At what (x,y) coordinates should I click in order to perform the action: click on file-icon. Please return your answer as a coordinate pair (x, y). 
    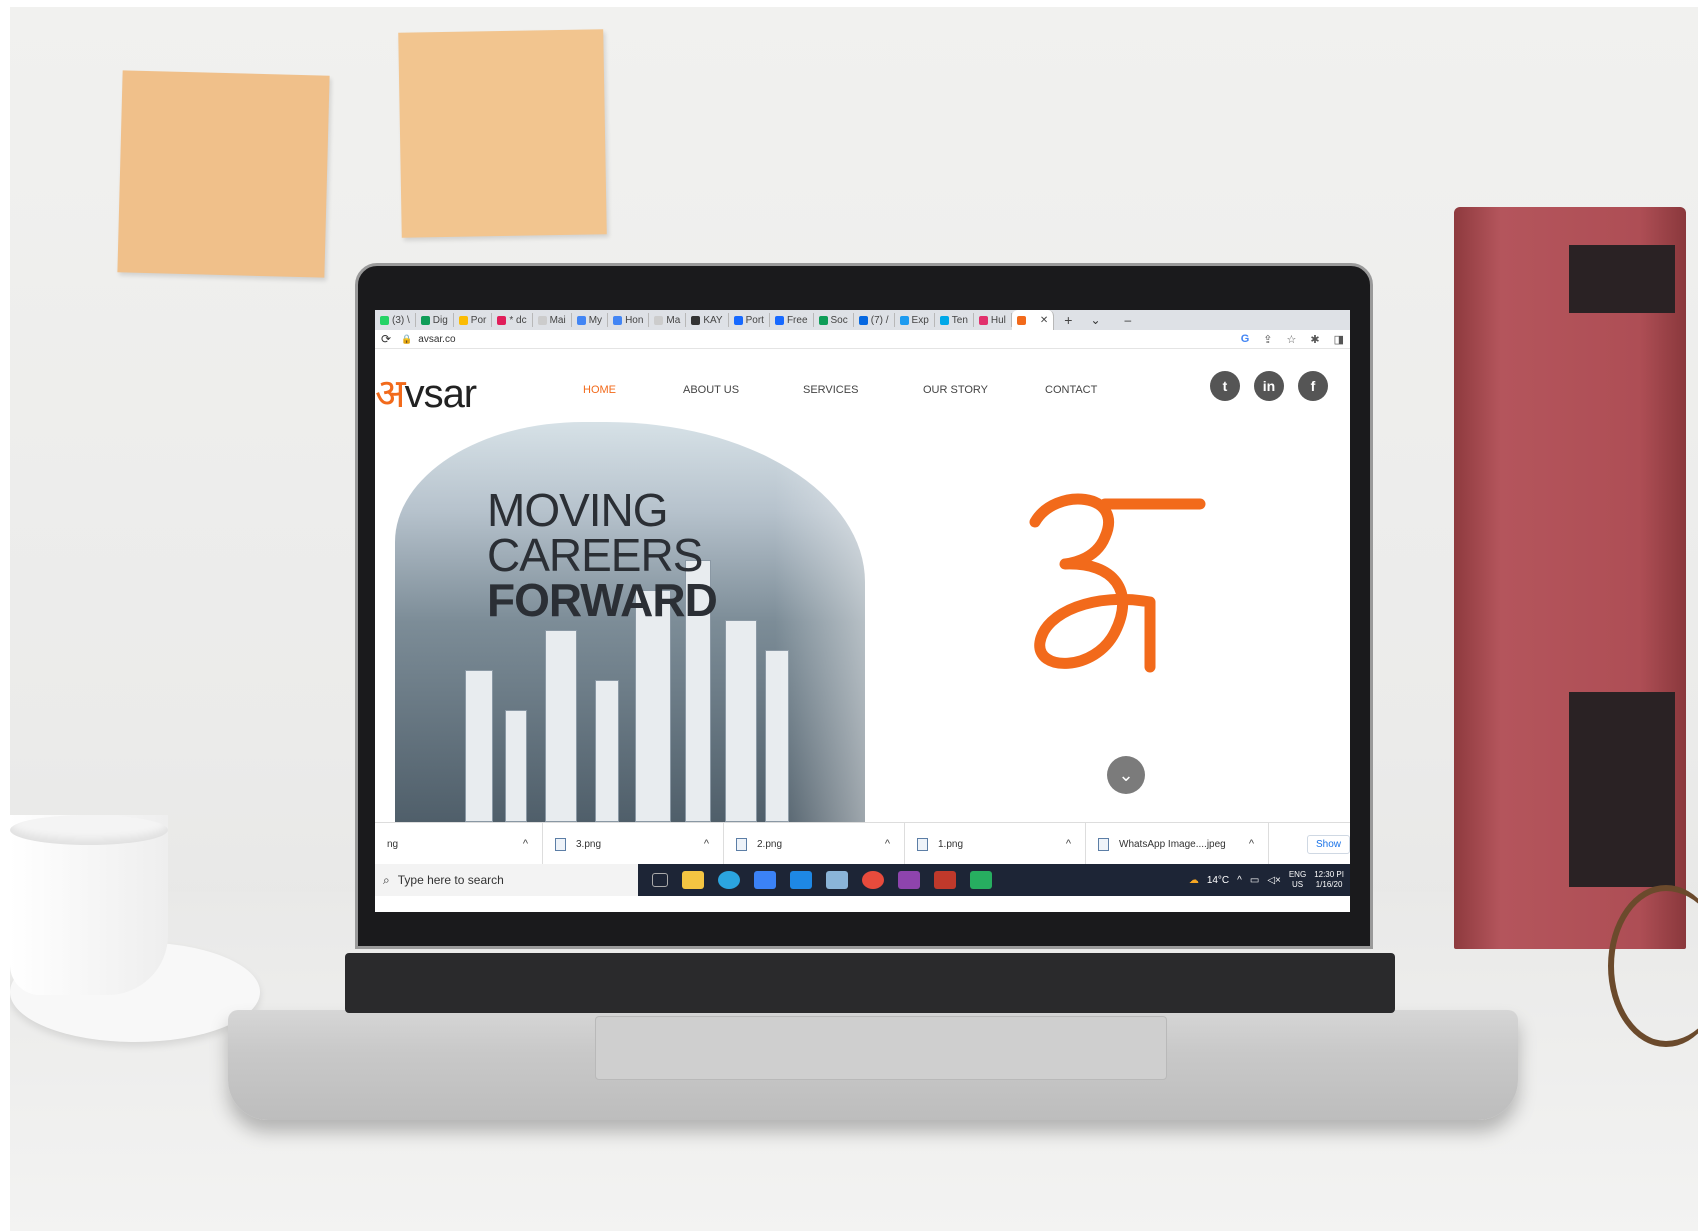
    Looking at the image, I should click on (1103, 844).